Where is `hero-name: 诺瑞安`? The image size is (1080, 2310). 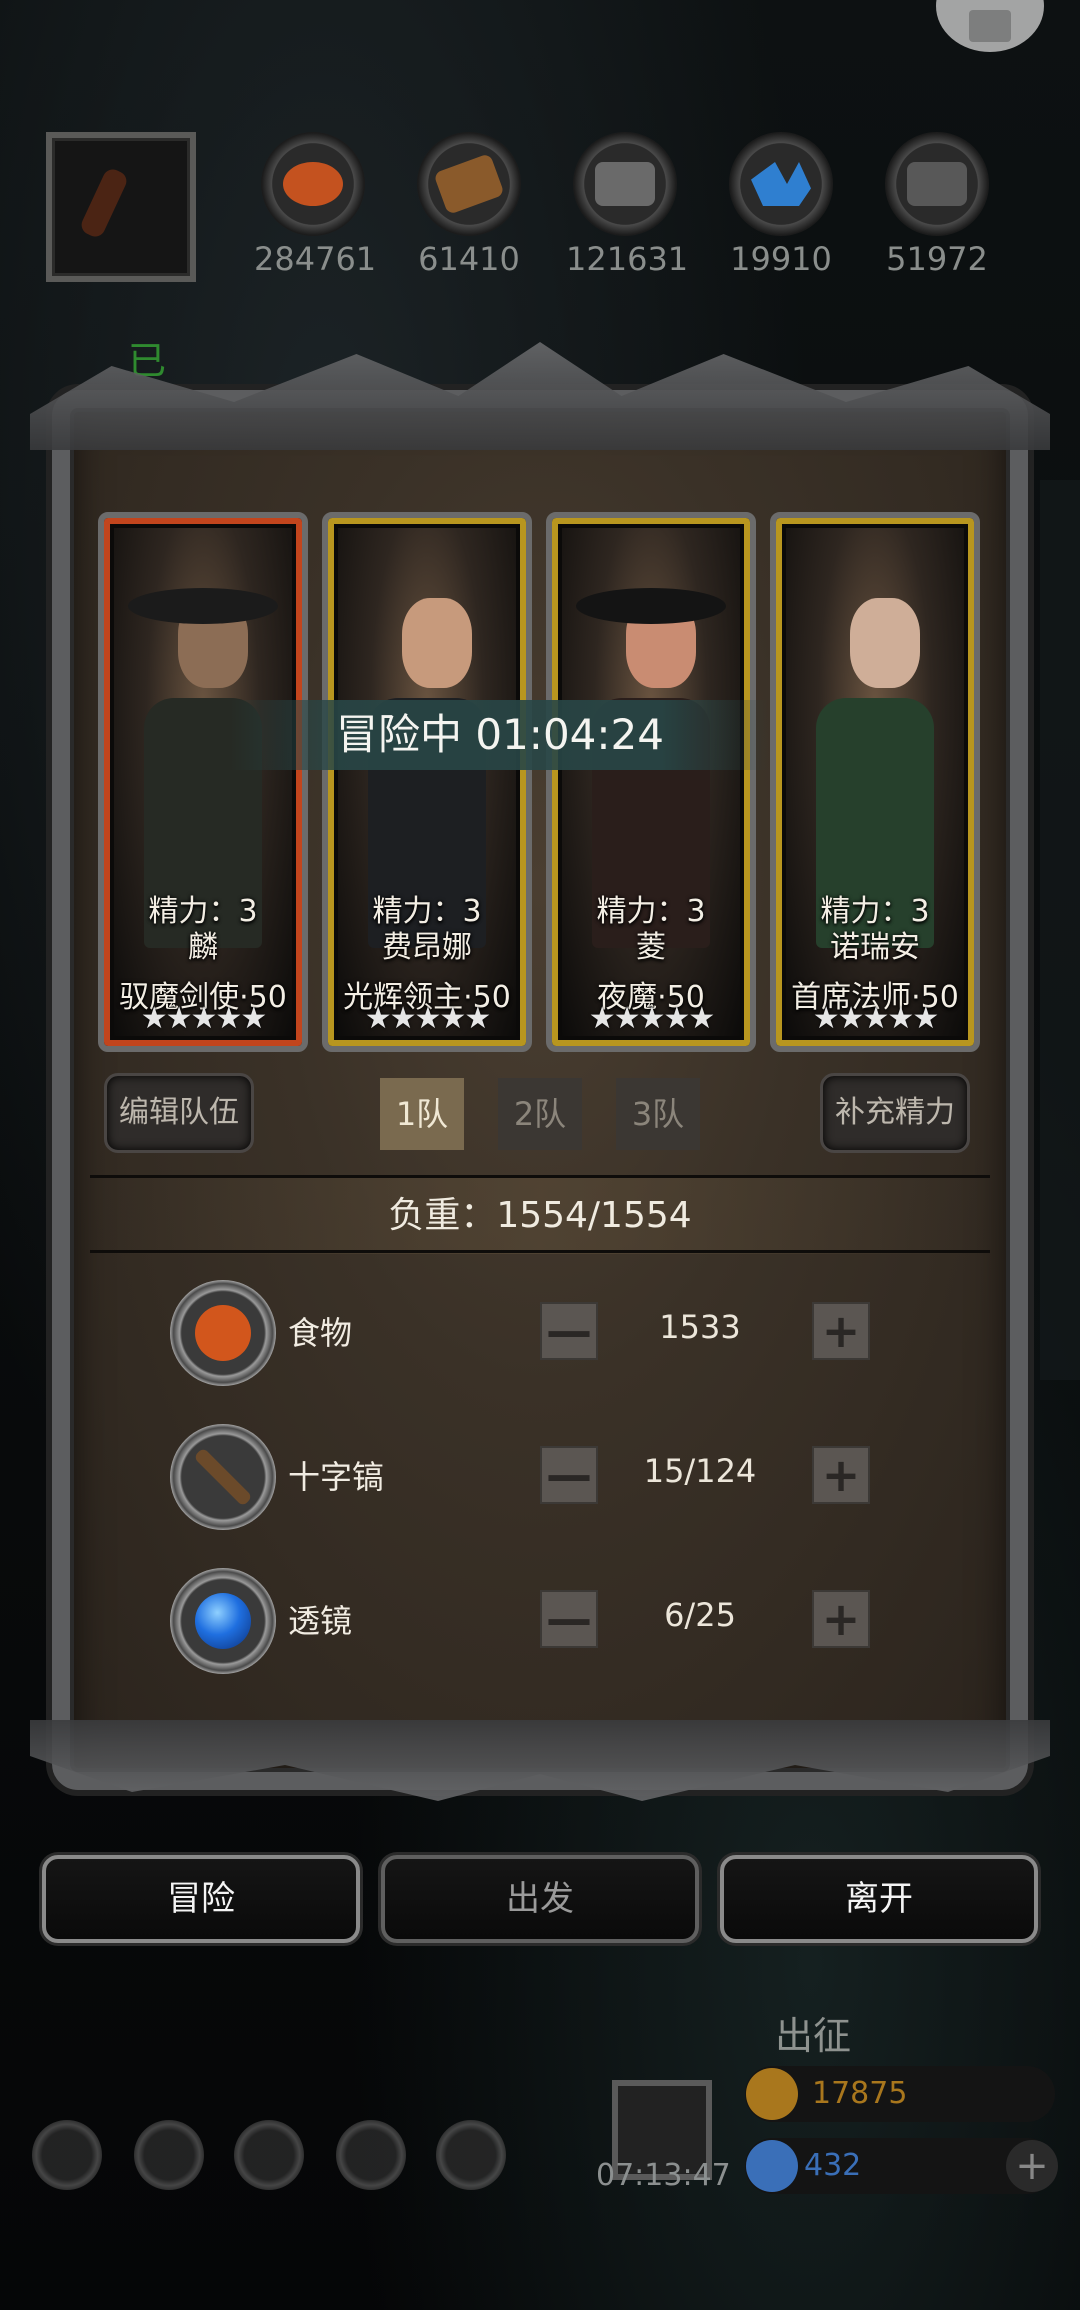
hero-name: 诺瑞安 is located at coordinates (875, 947).